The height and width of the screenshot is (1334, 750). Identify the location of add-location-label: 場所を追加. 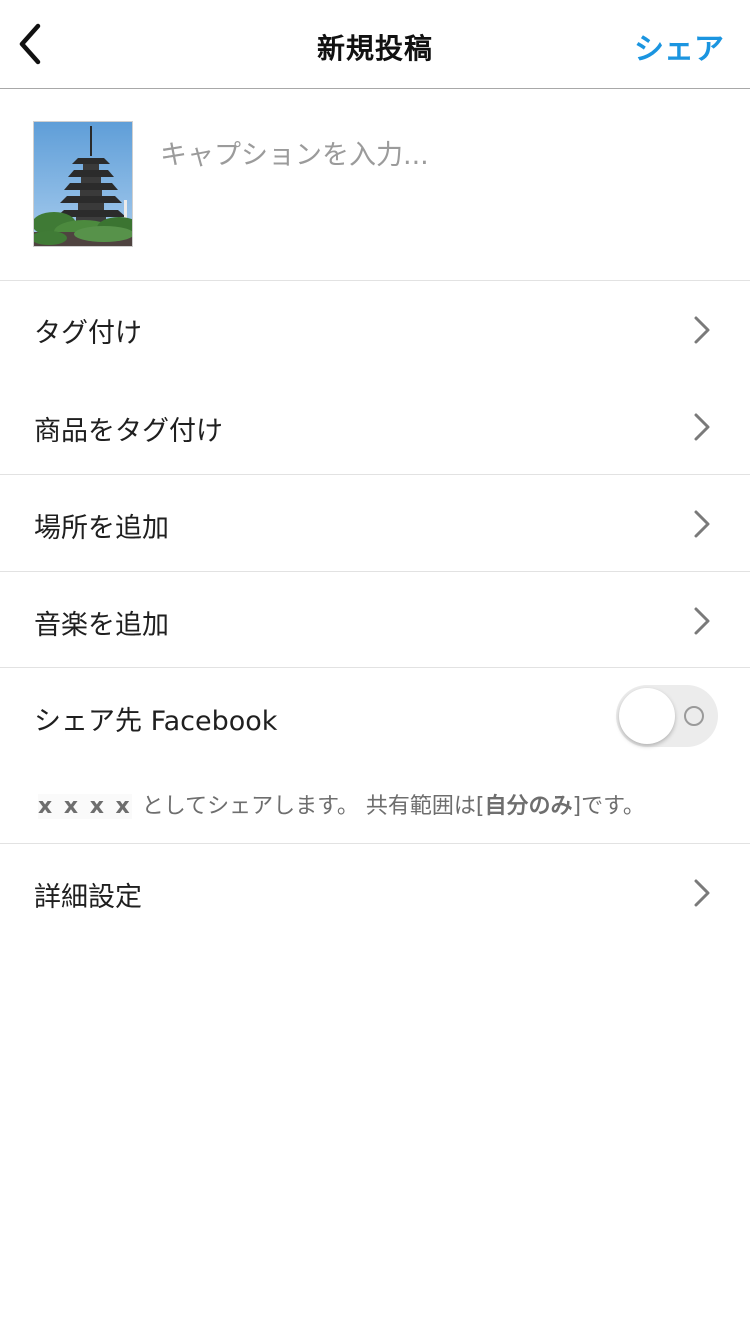
(101, 528).